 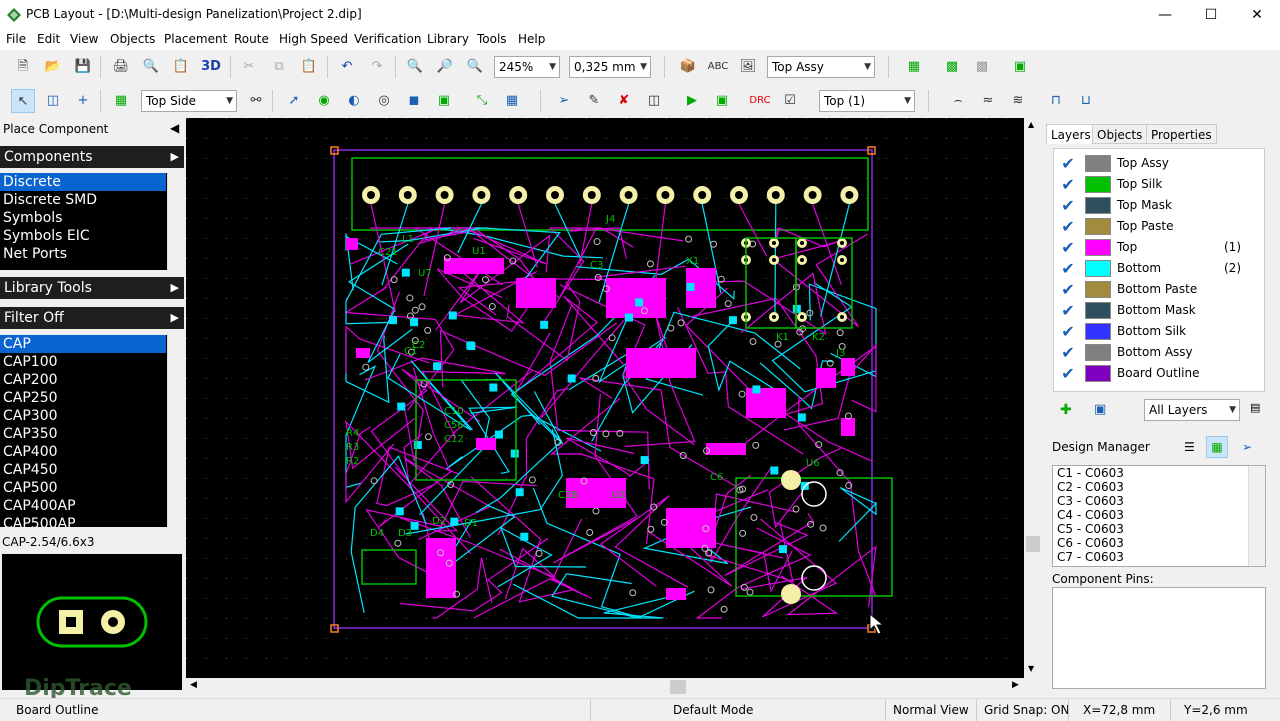 I want to click on list-item: Net Ports, so click(x=83, y=254).